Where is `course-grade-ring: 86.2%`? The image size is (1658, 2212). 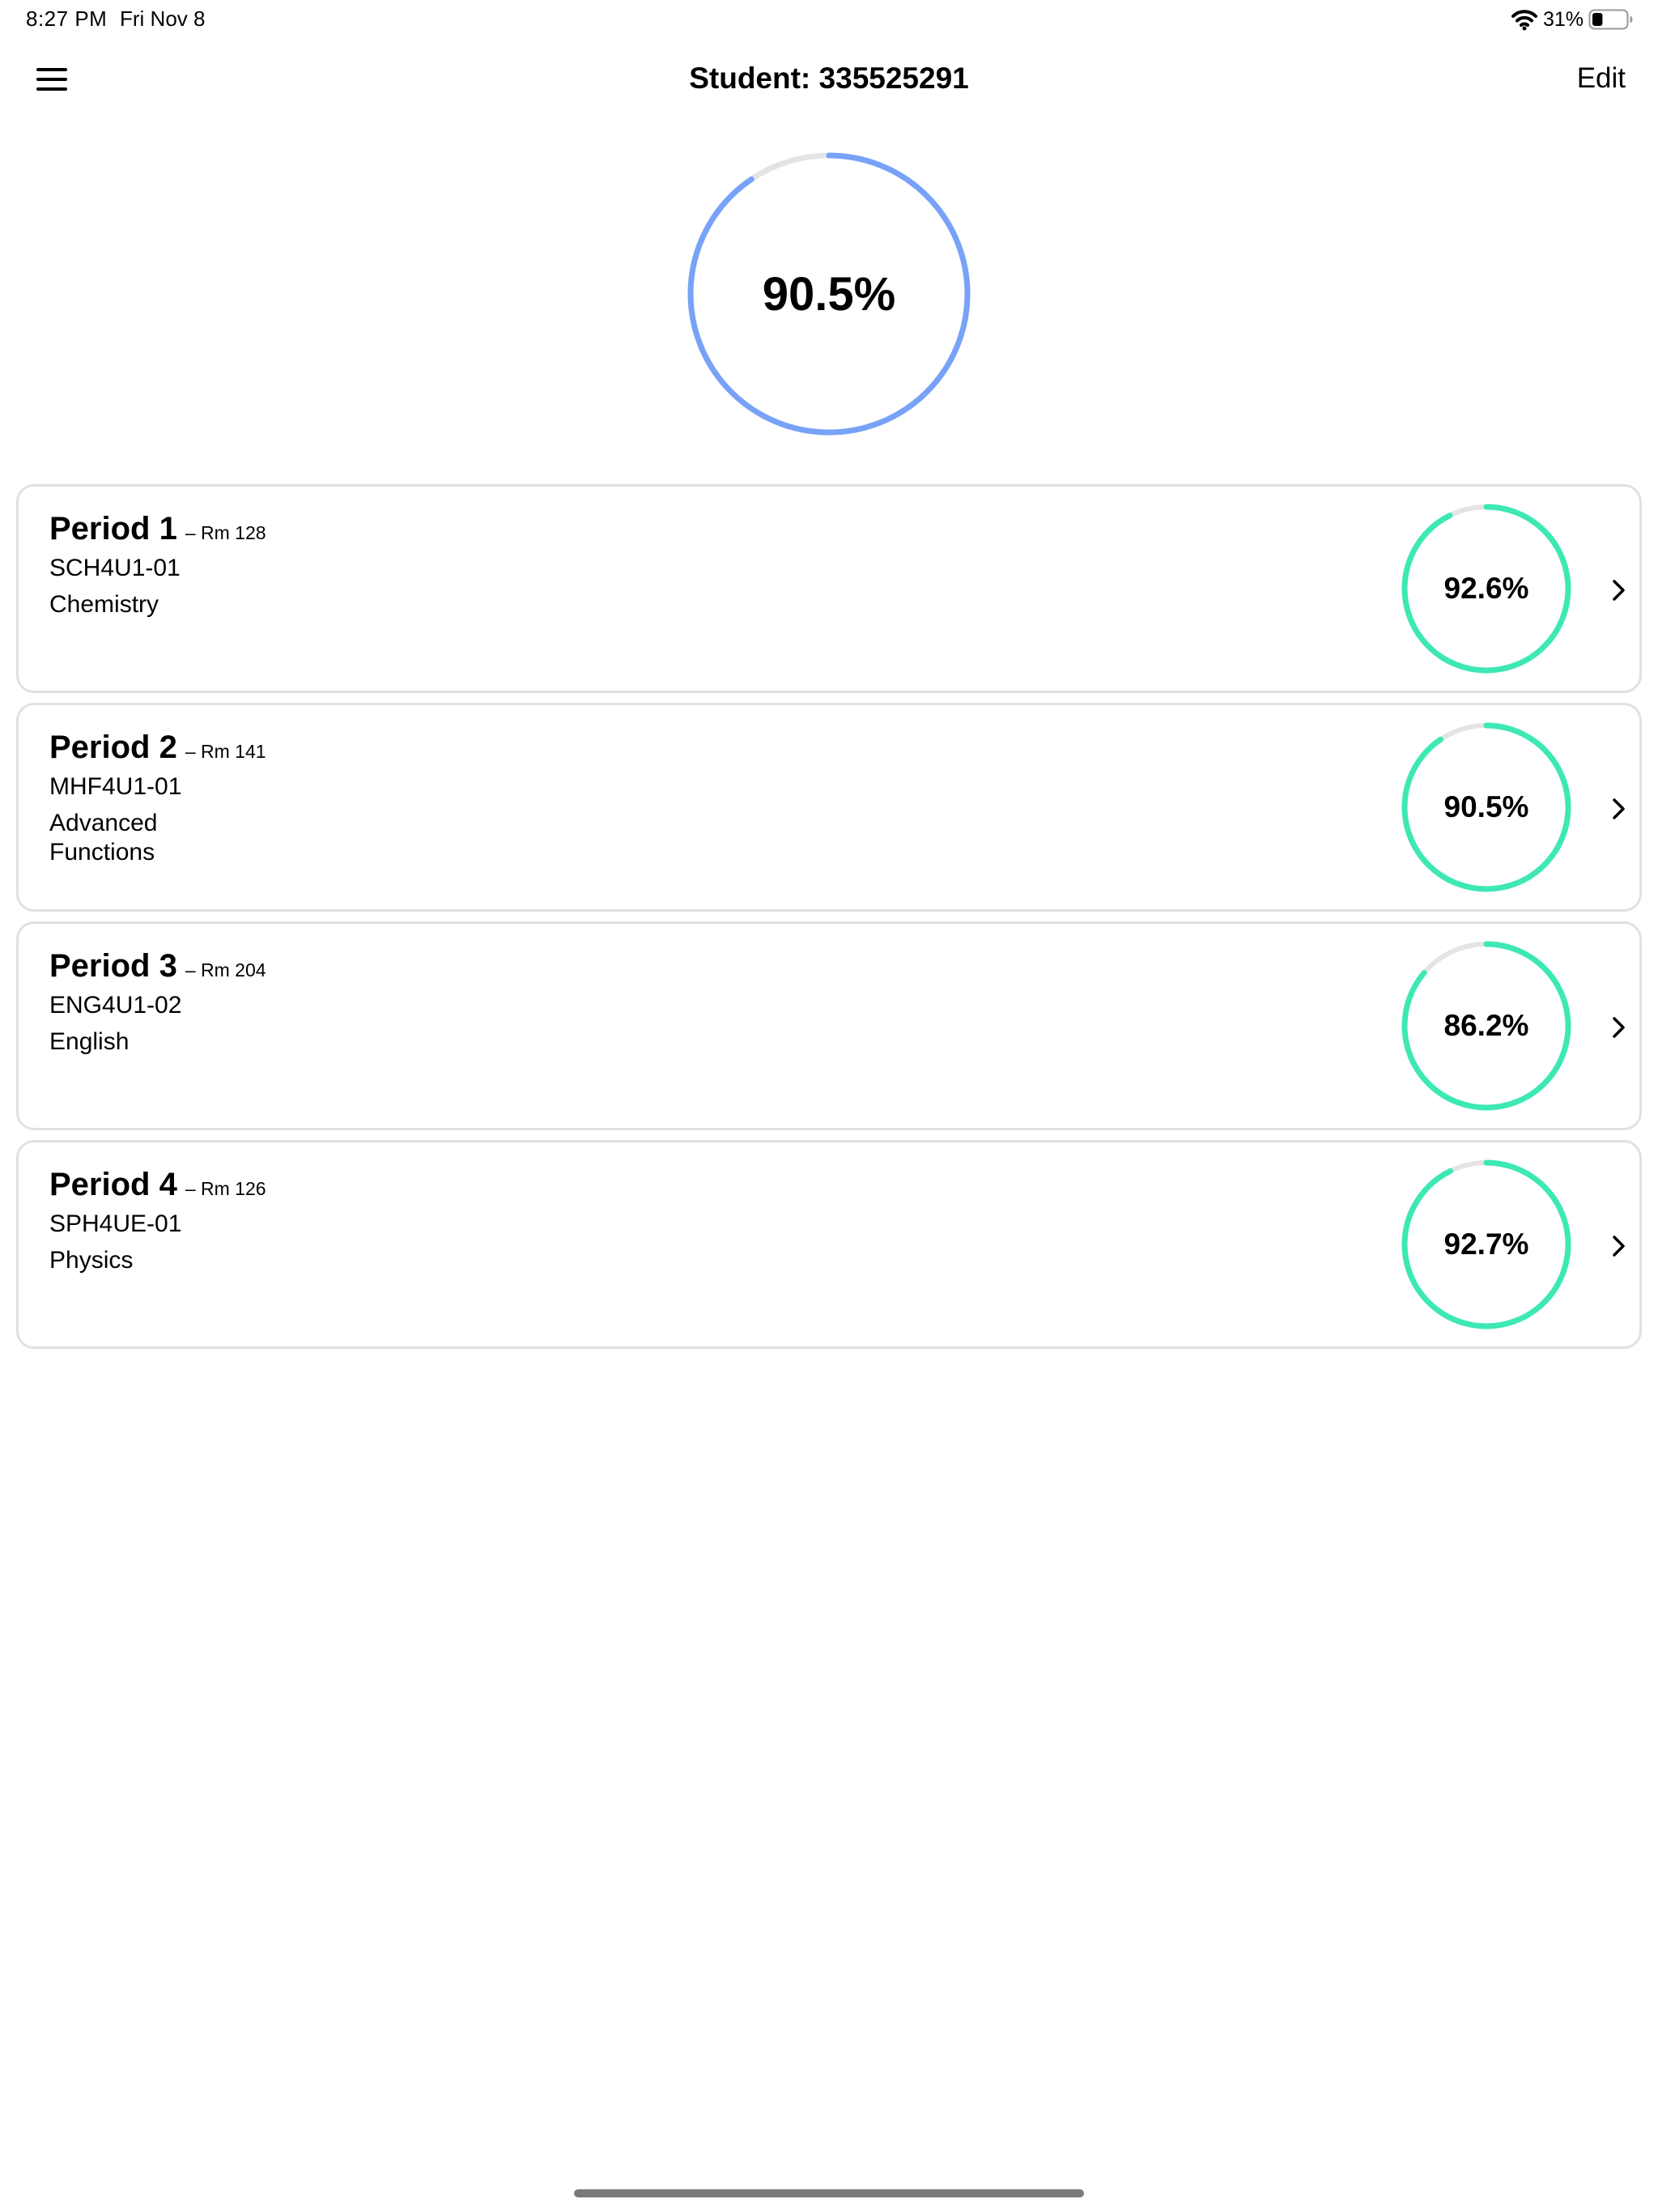
course-grade-ring: 86.2% is located at coordinates (1486, 1026).